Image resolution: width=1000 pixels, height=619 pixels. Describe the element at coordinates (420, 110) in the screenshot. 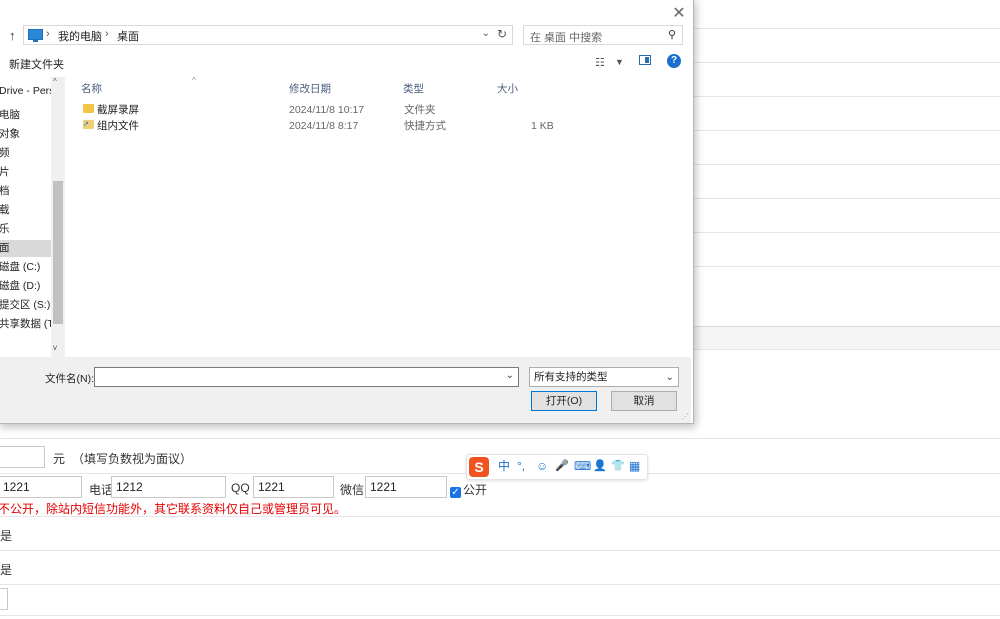

I see `file-type: 文件夹` at that location.